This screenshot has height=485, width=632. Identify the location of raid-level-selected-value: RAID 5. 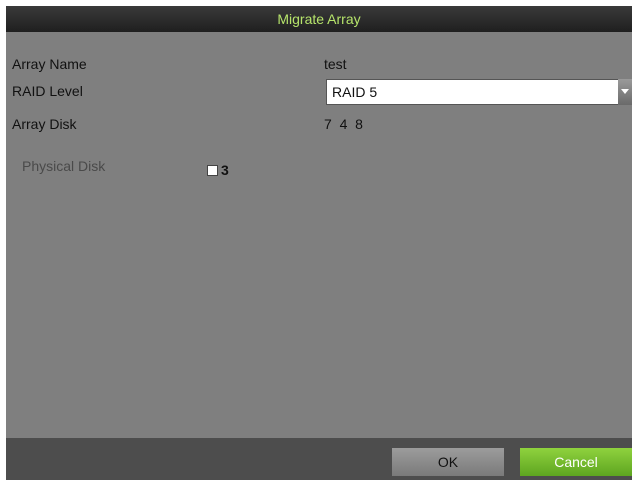
(355, 92).